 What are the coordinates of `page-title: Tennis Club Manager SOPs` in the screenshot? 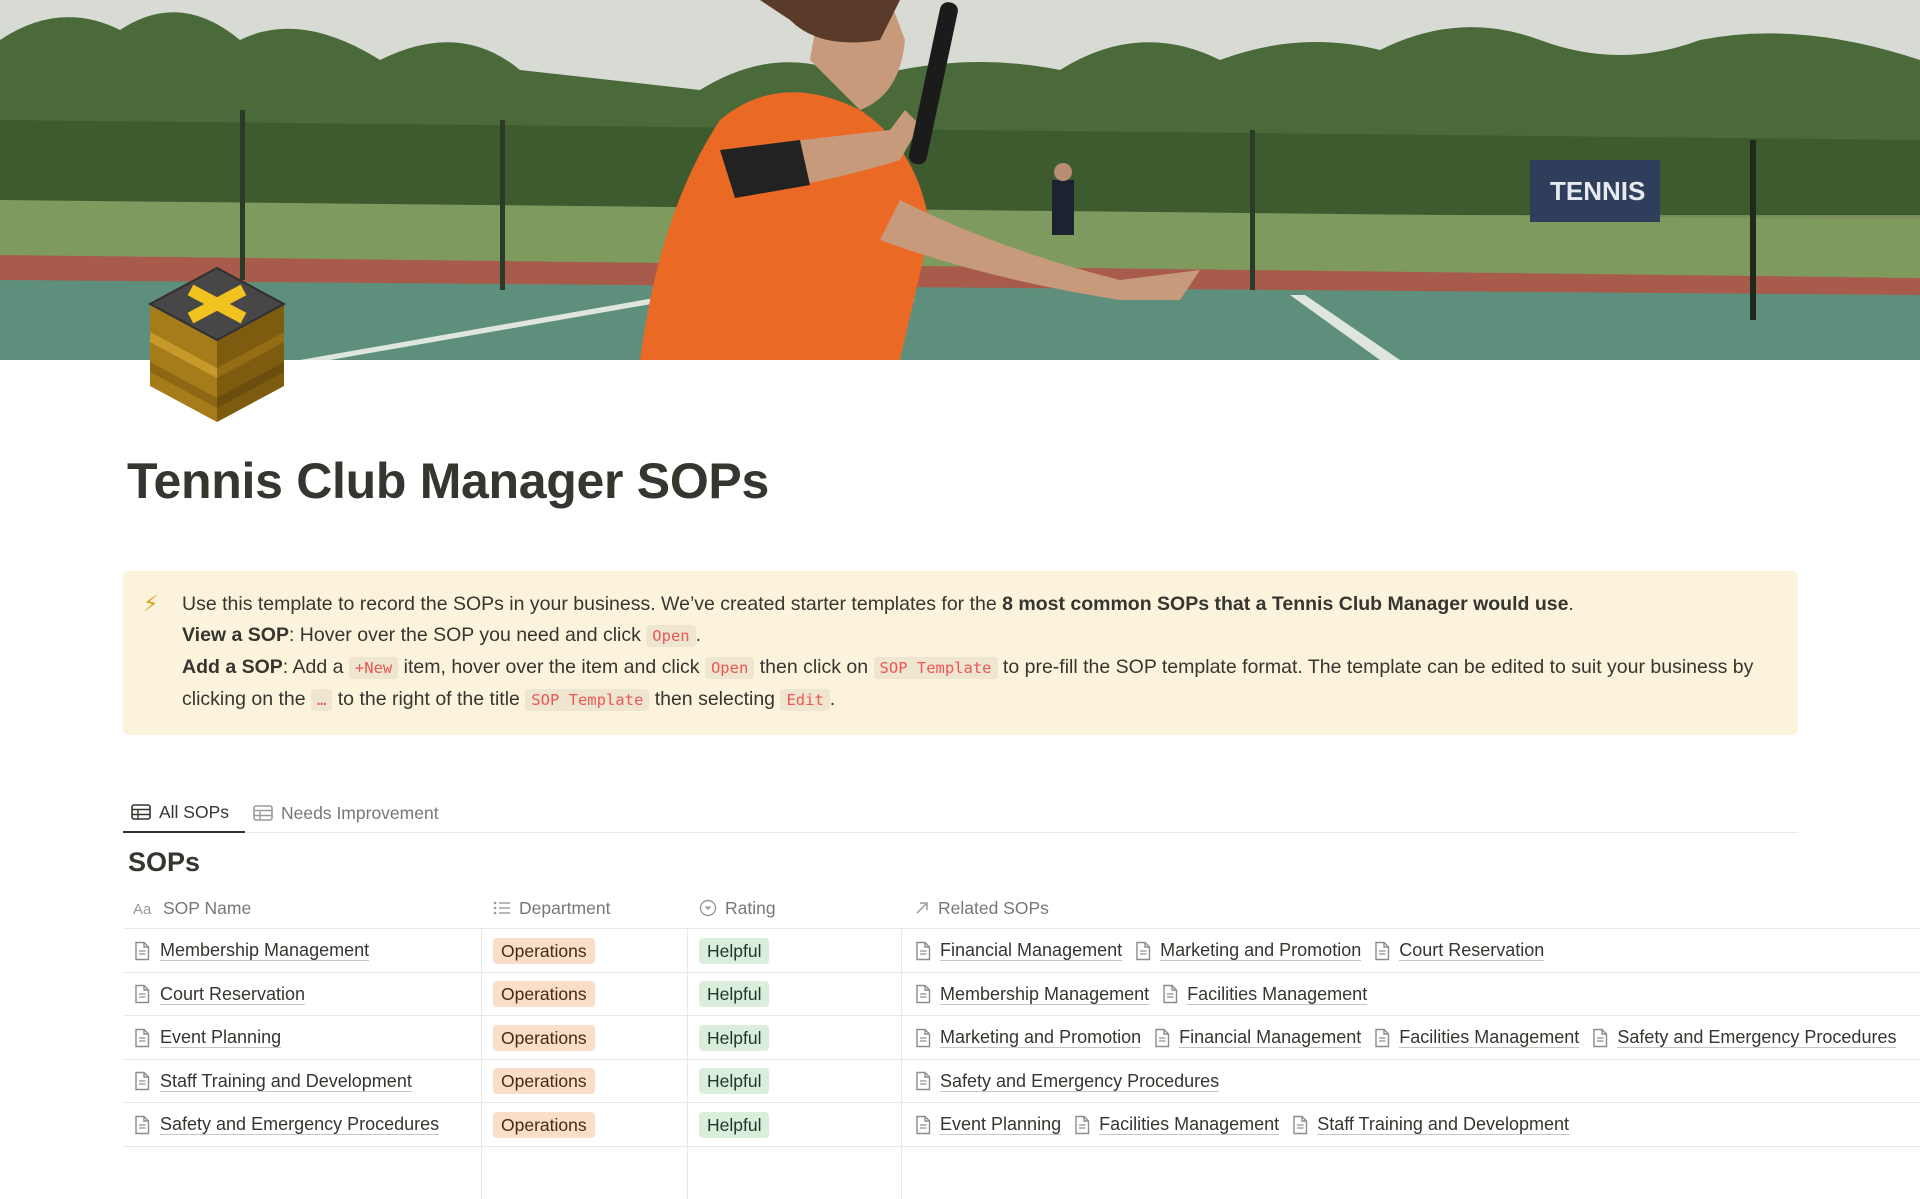 It's located at (448, 481).